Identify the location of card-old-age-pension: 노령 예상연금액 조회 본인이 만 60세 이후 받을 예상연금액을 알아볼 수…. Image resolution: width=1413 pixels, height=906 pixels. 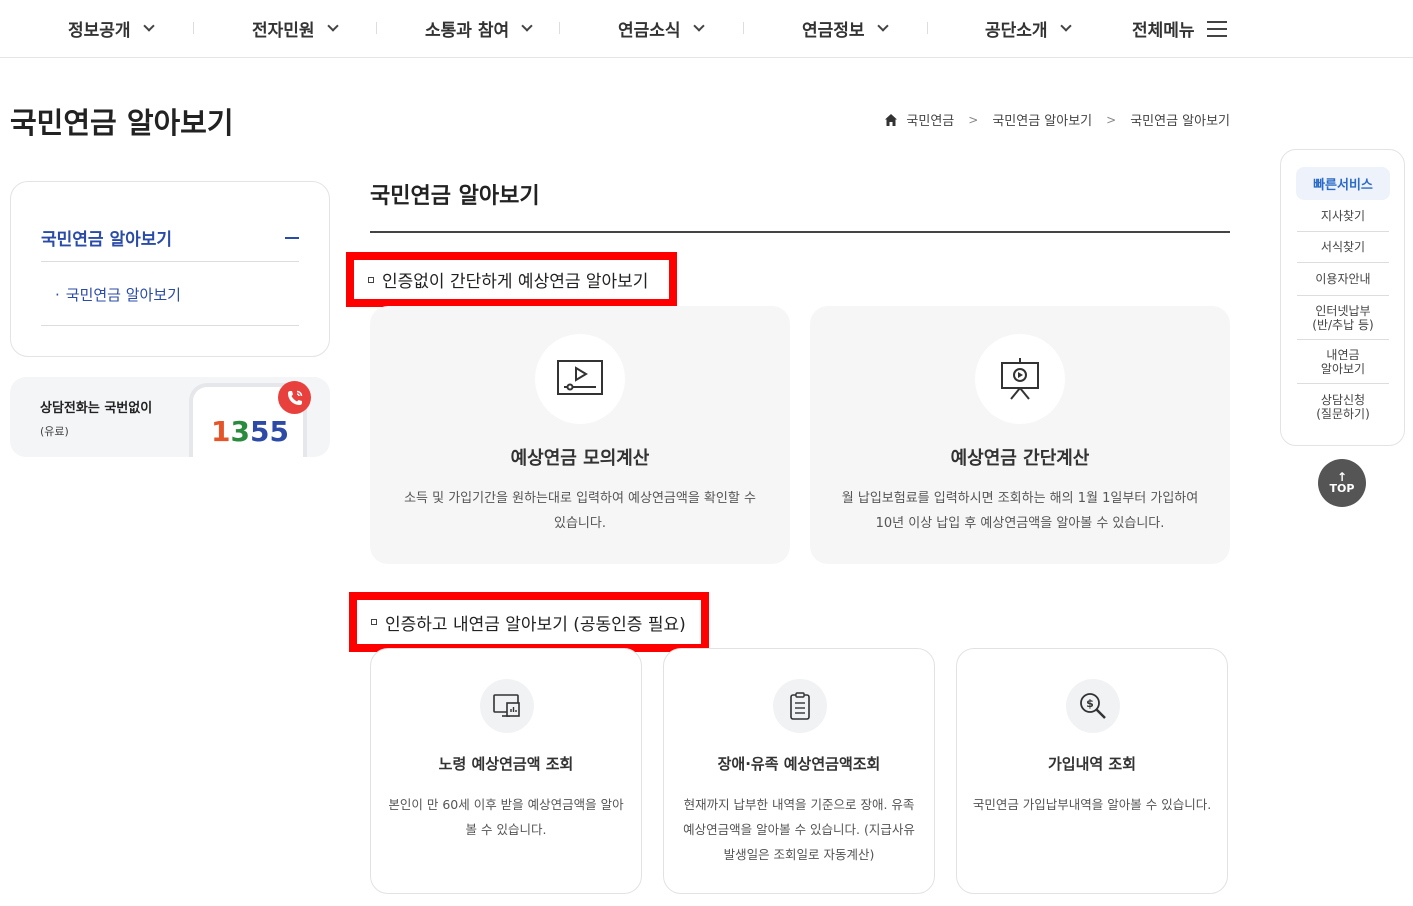
(506, 771).